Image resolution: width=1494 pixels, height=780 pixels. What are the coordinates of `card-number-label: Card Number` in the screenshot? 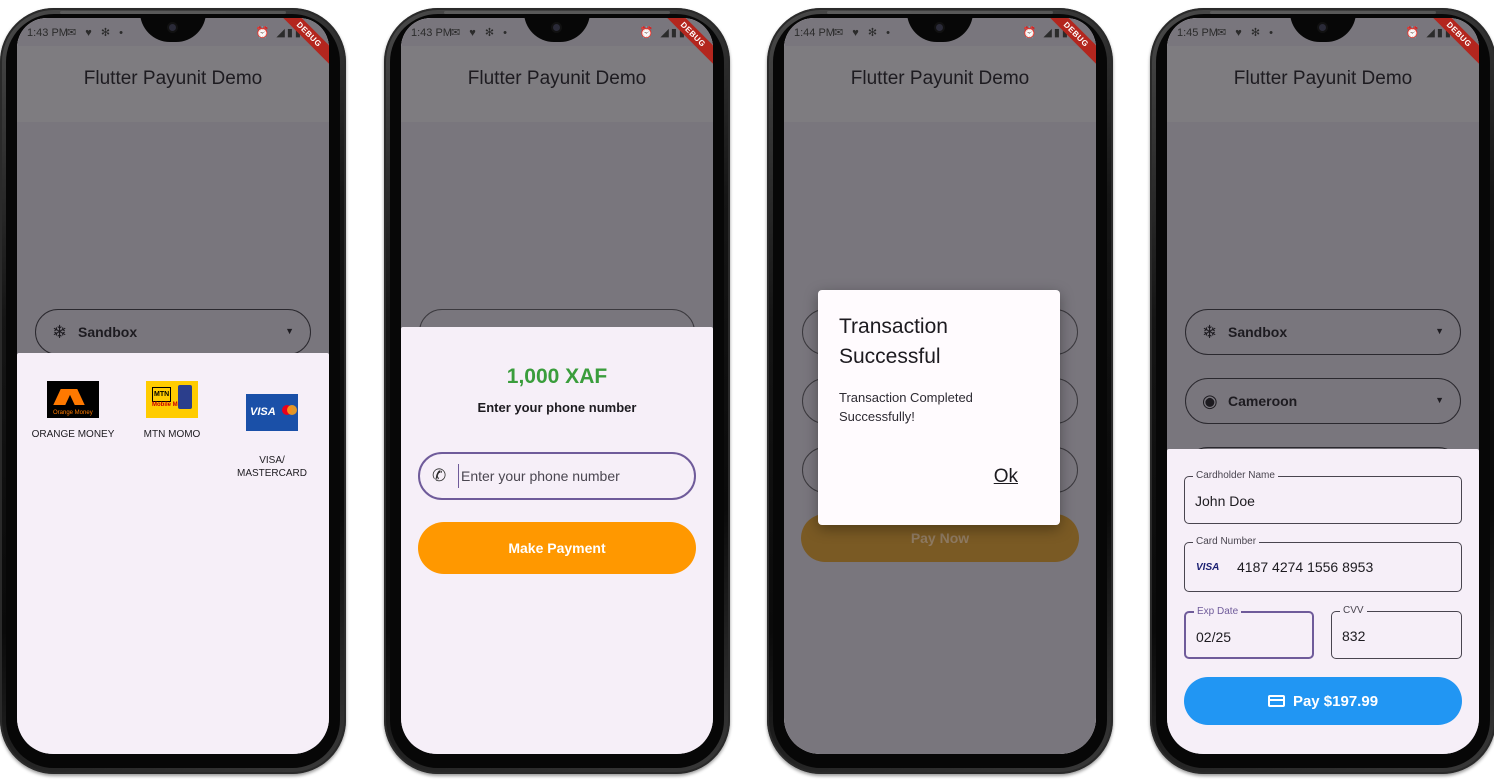 It's located at (1226, 541).